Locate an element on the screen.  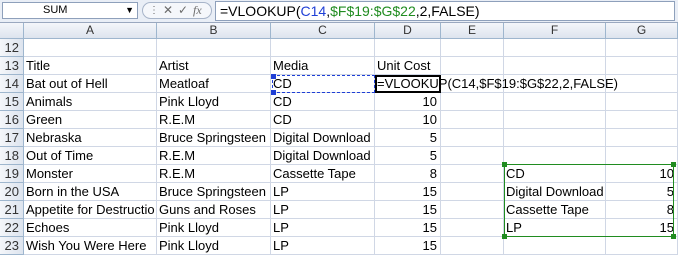
cell-c13: Media is located at coordinates (323, 66).